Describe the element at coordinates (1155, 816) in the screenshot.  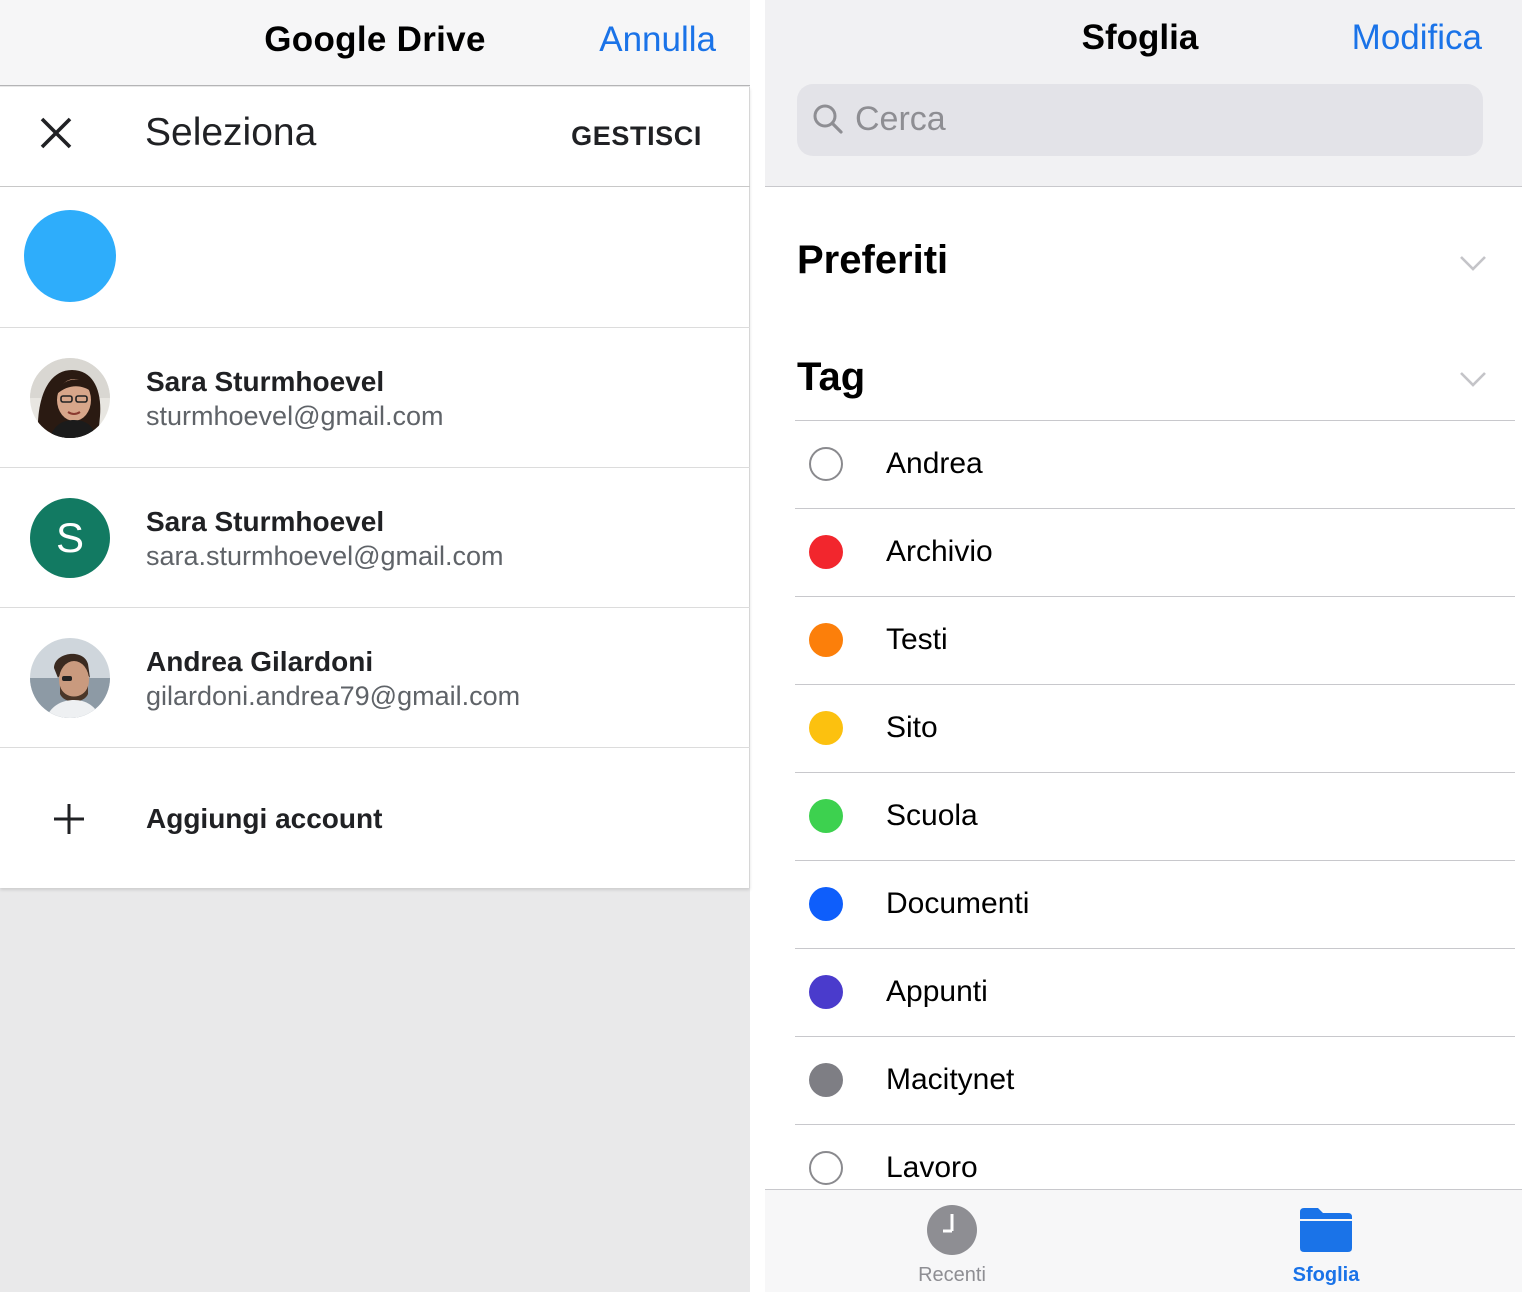
I see `tag-row-scuola: Scuola` at that location.